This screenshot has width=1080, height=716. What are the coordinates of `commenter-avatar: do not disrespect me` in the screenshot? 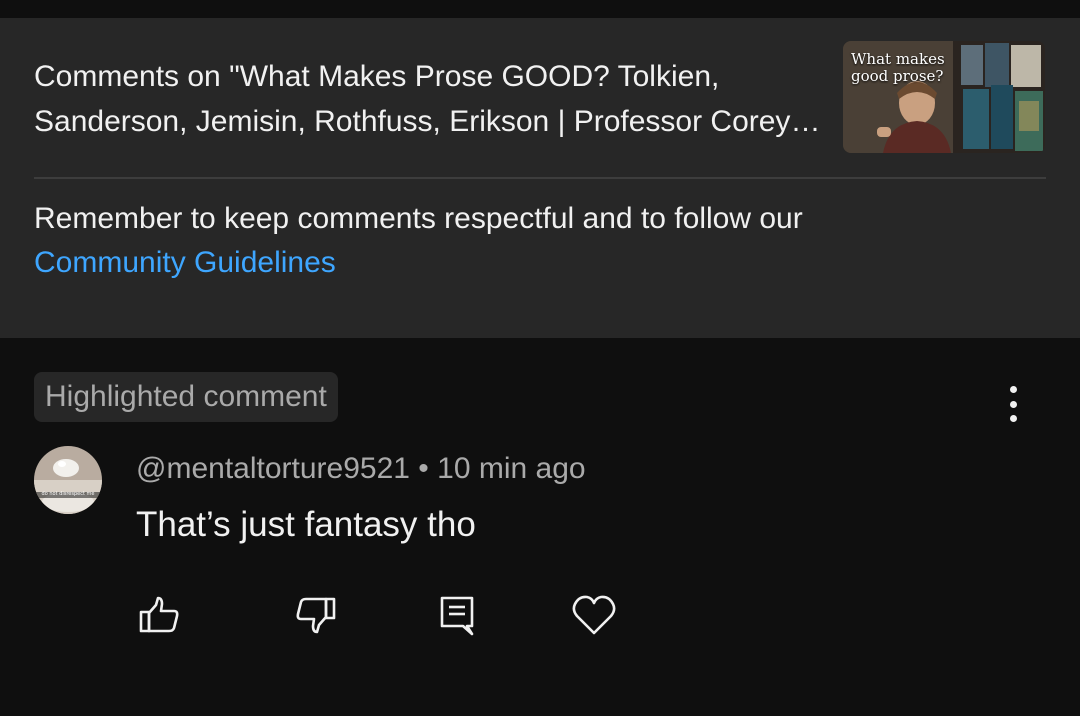 It's located at (68, 480).